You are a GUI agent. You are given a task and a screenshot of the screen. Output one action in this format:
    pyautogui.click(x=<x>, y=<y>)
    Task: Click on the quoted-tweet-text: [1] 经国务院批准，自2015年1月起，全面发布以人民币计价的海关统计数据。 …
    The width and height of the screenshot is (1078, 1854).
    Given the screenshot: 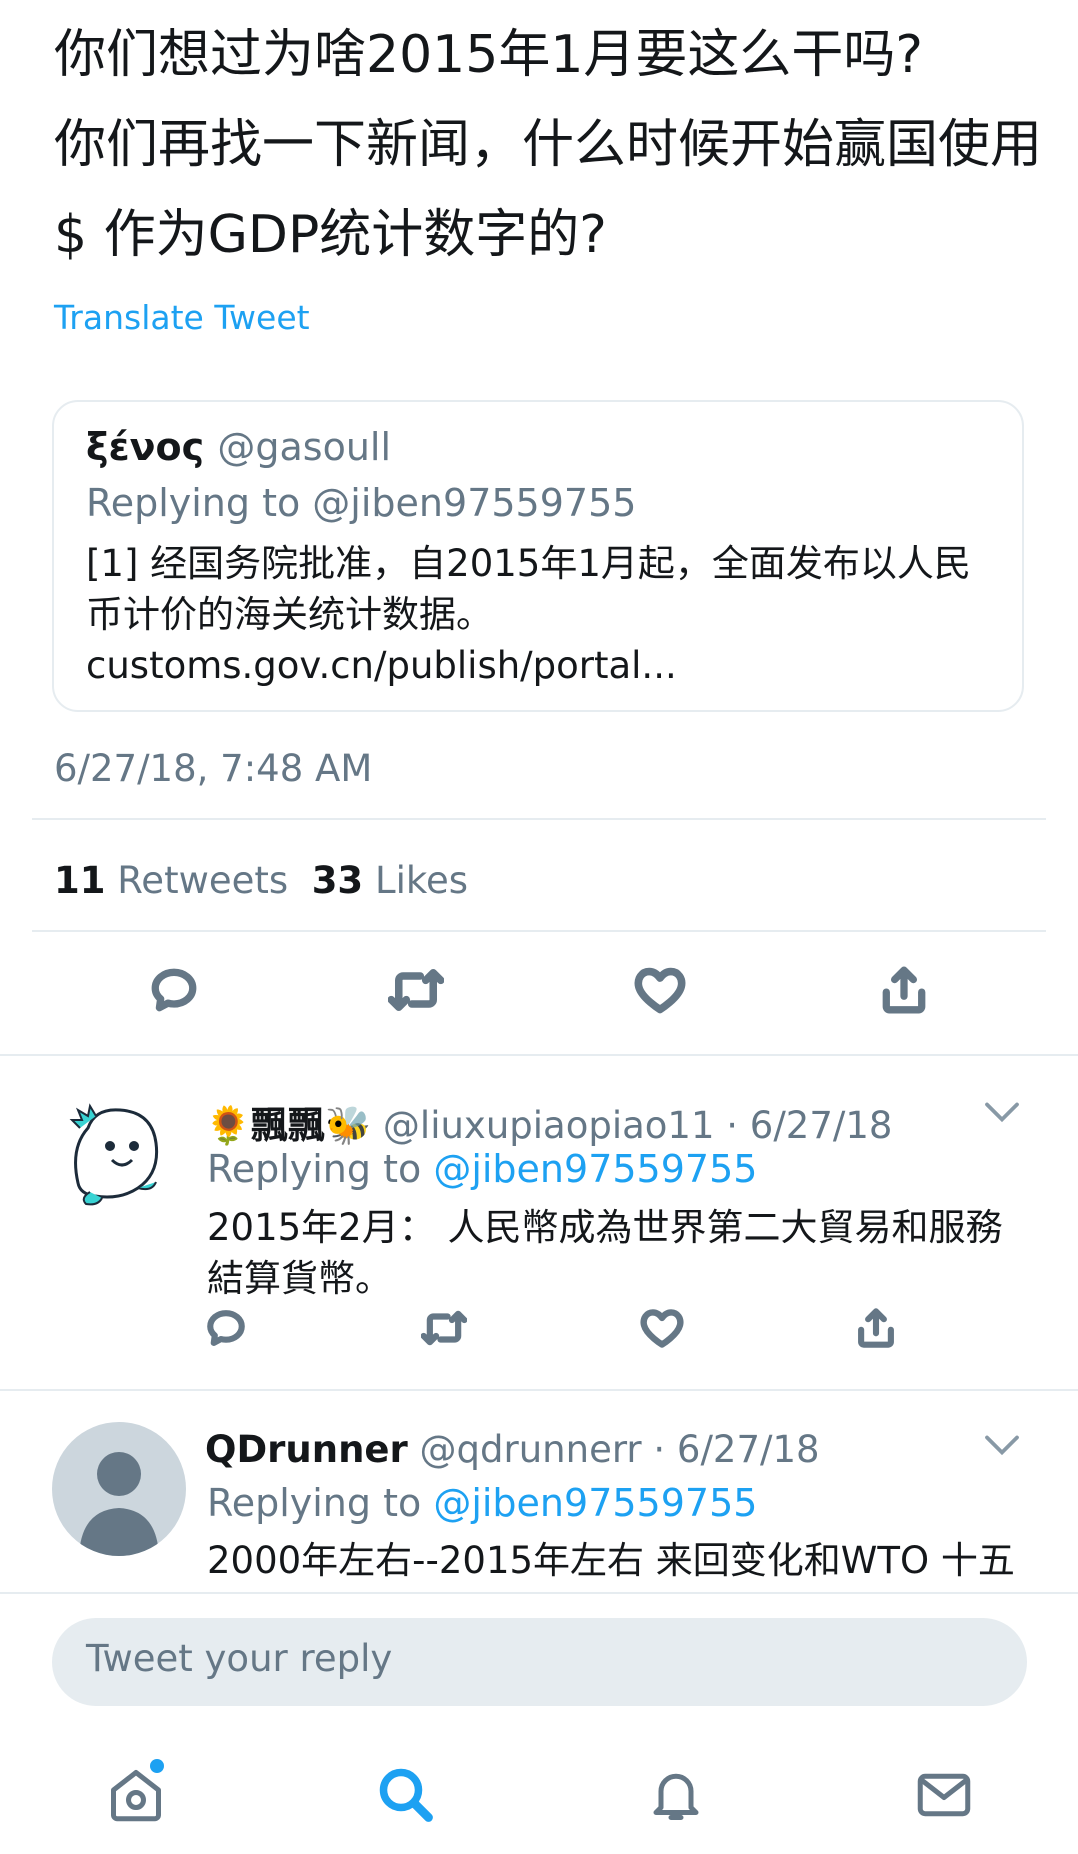 What is the action you would take?
    pyautogui.click(x=528, y=614)
    